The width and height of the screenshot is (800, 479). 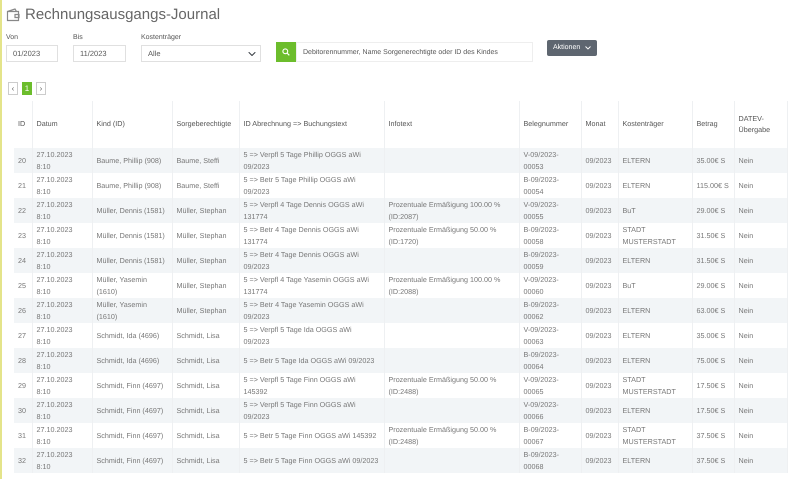 I want to click on search-button, so click(x=286, y=52).